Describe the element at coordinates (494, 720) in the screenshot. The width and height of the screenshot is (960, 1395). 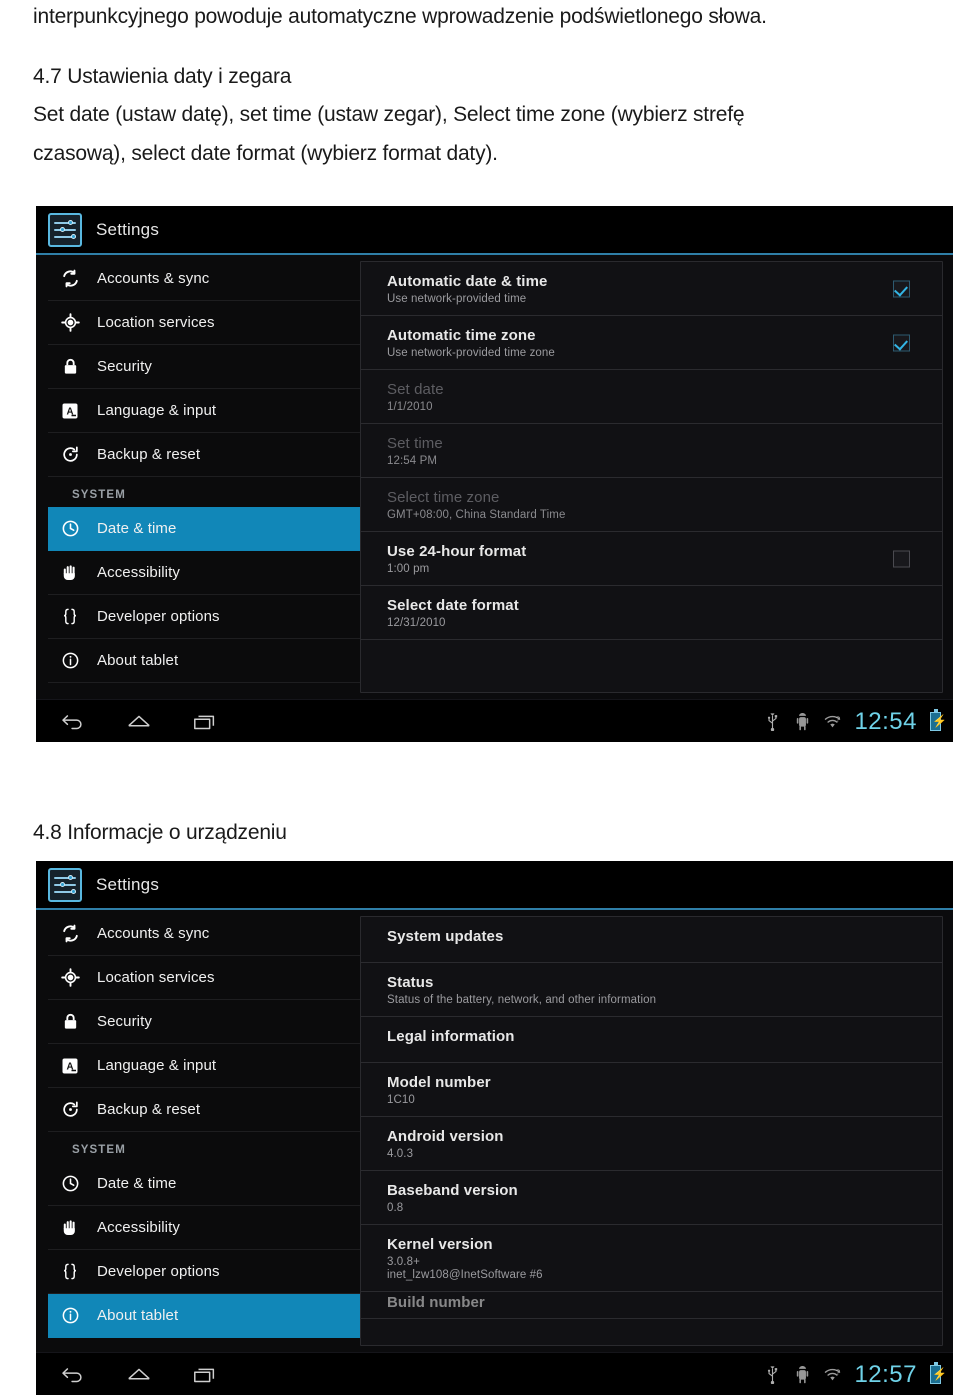
I see `system-navigation-bar: ? 12:54 ⚡` at that location.